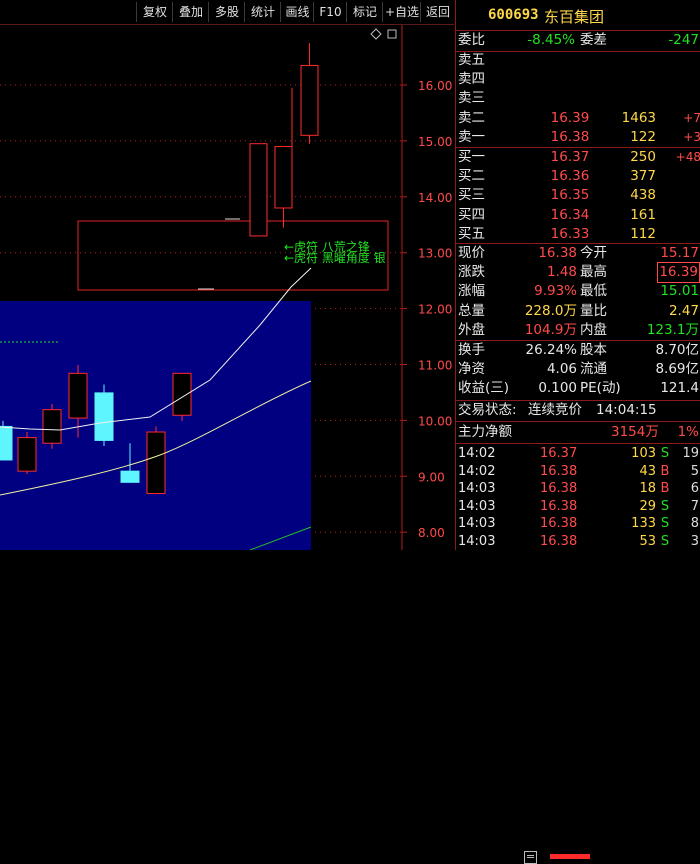  I want to click on main-net-pct: 1%, so click(688, 432).